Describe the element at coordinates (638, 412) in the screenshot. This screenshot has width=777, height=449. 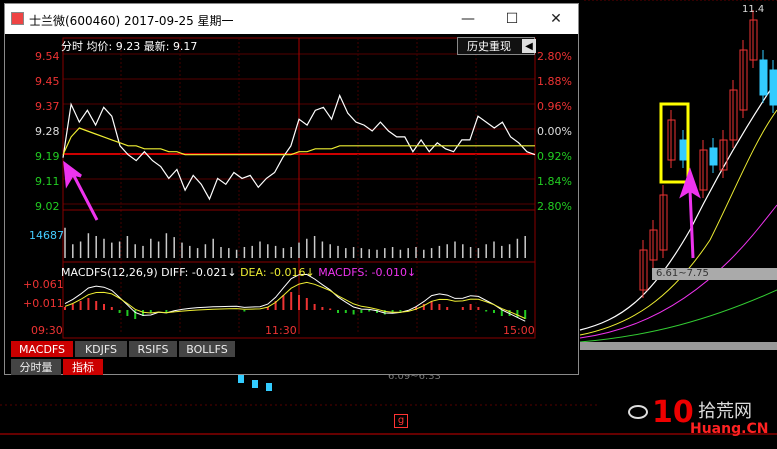
I see `wechat-icon` at that location.